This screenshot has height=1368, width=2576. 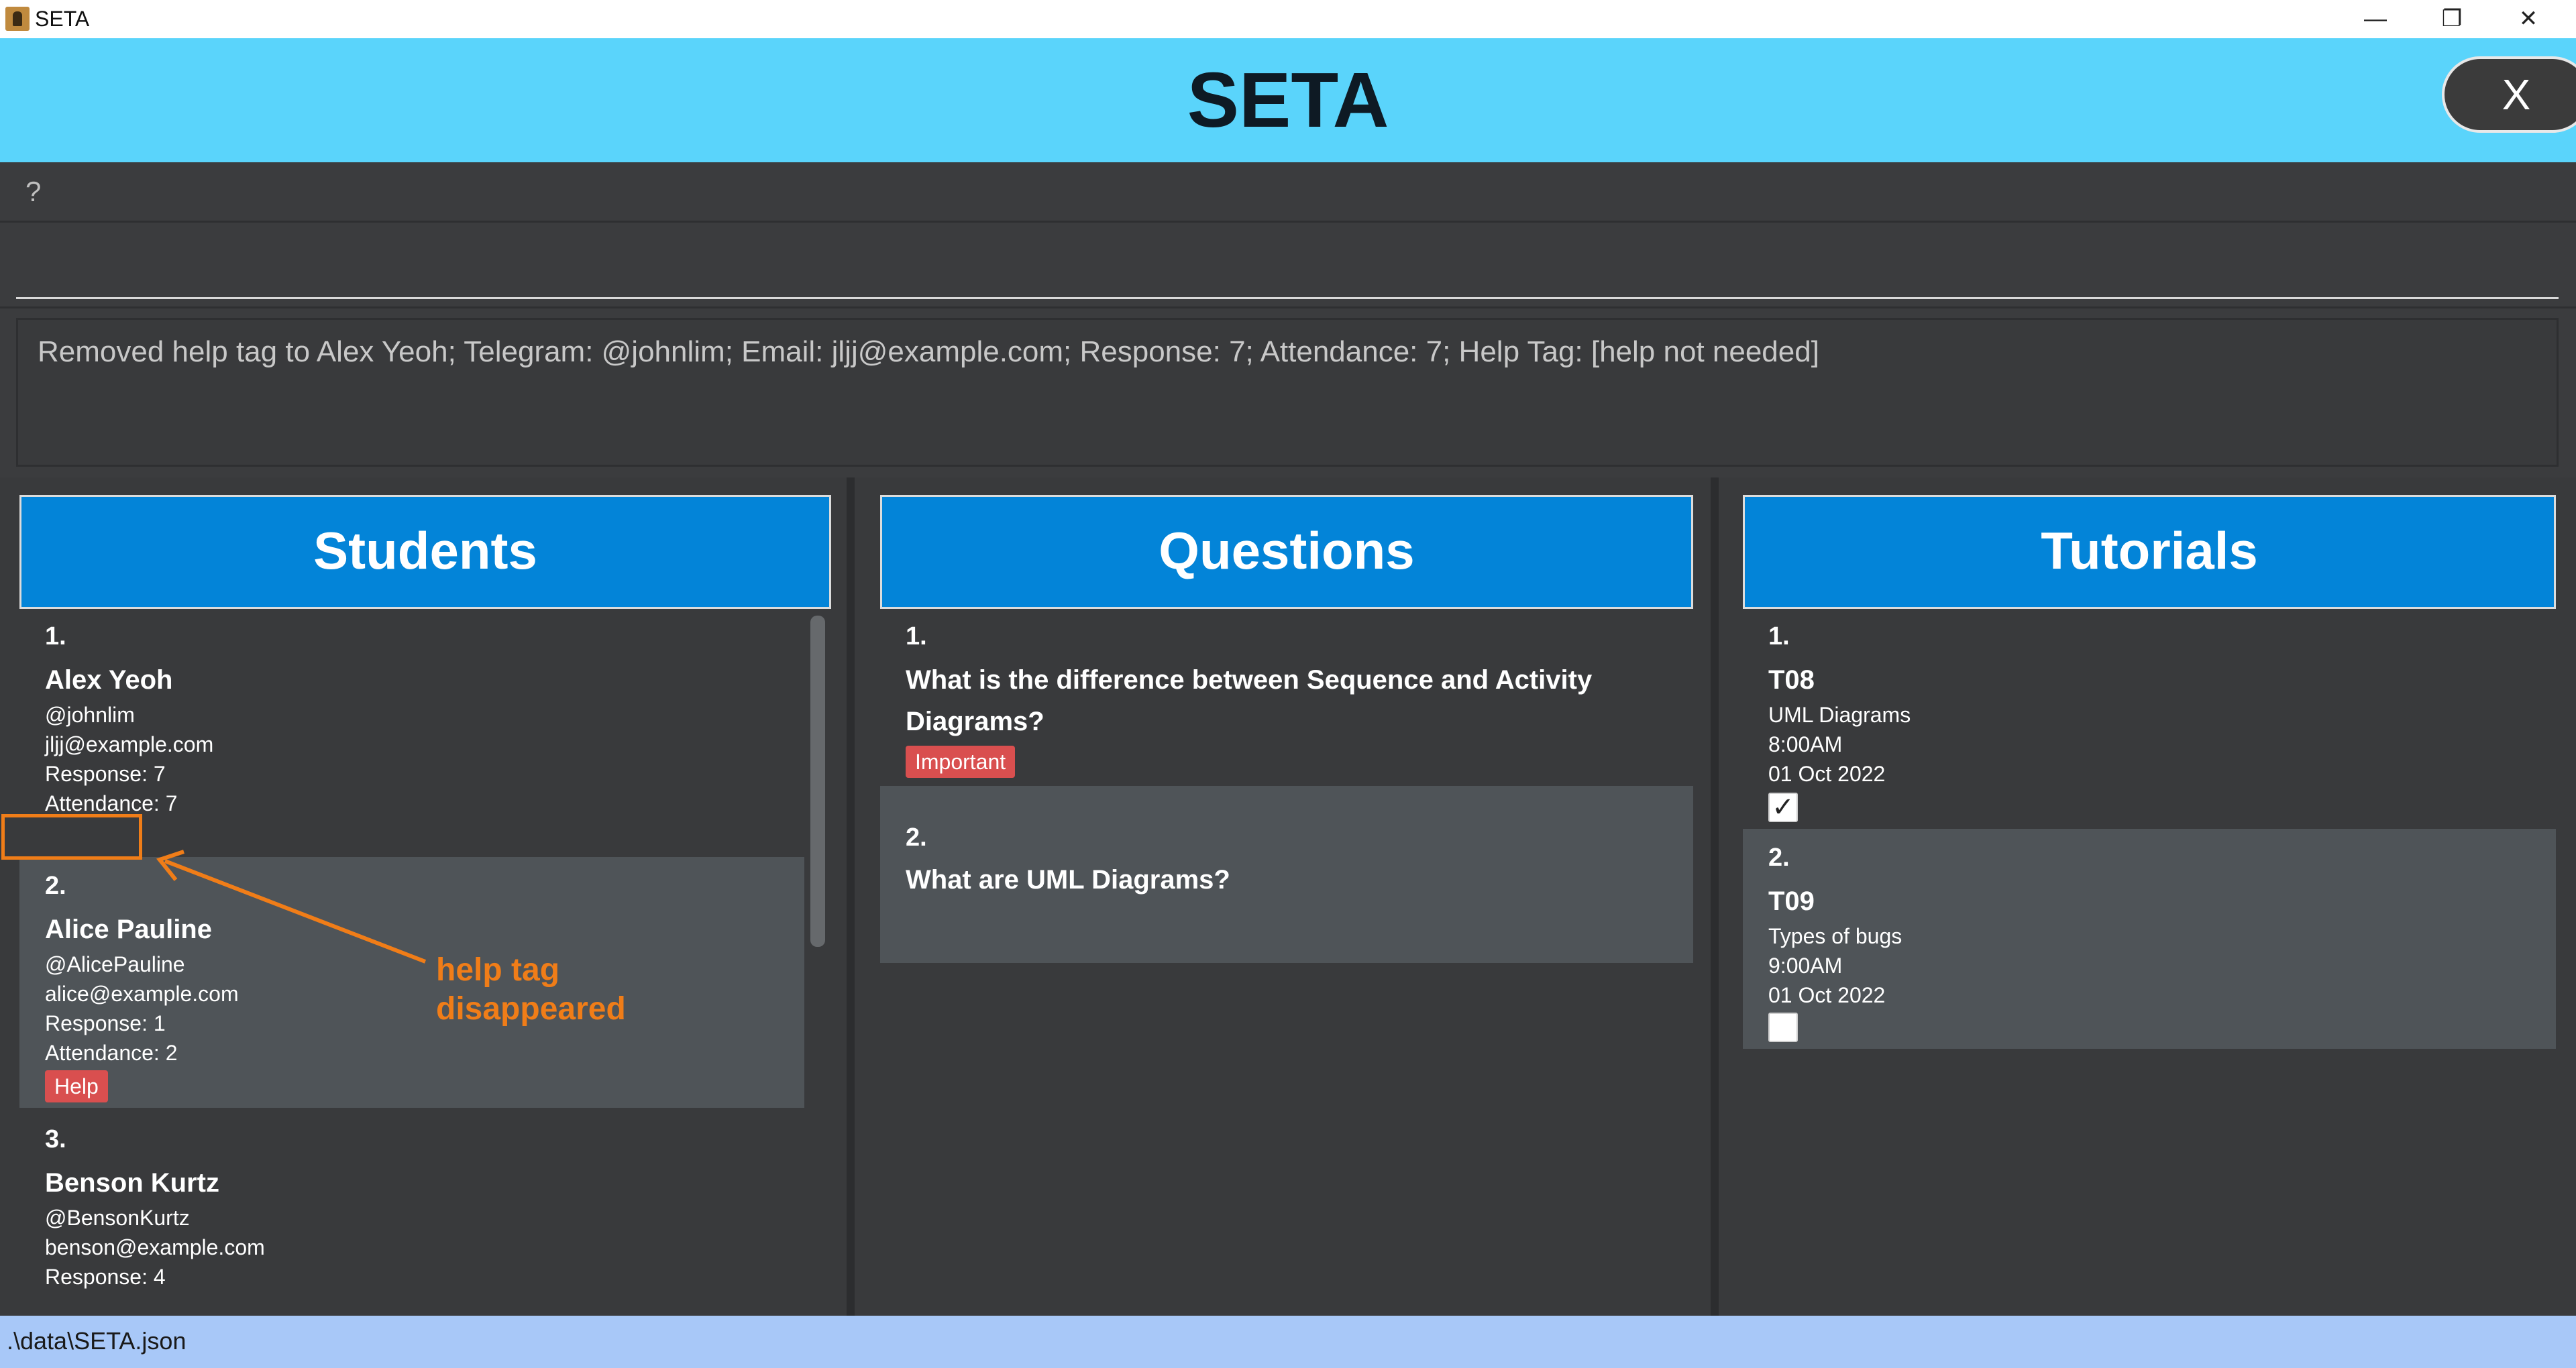 I want to click on tutorial-content: UML Diagrams, so click(x=1839, y=715).